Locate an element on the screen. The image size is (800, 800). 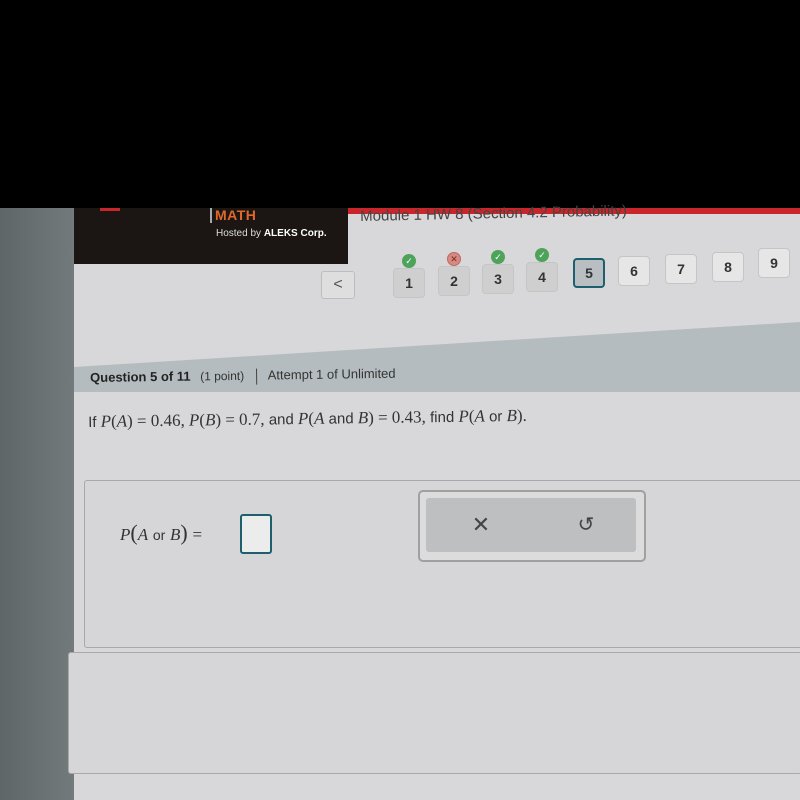
question-points: (1 point) is located at coordinates (222, 376).